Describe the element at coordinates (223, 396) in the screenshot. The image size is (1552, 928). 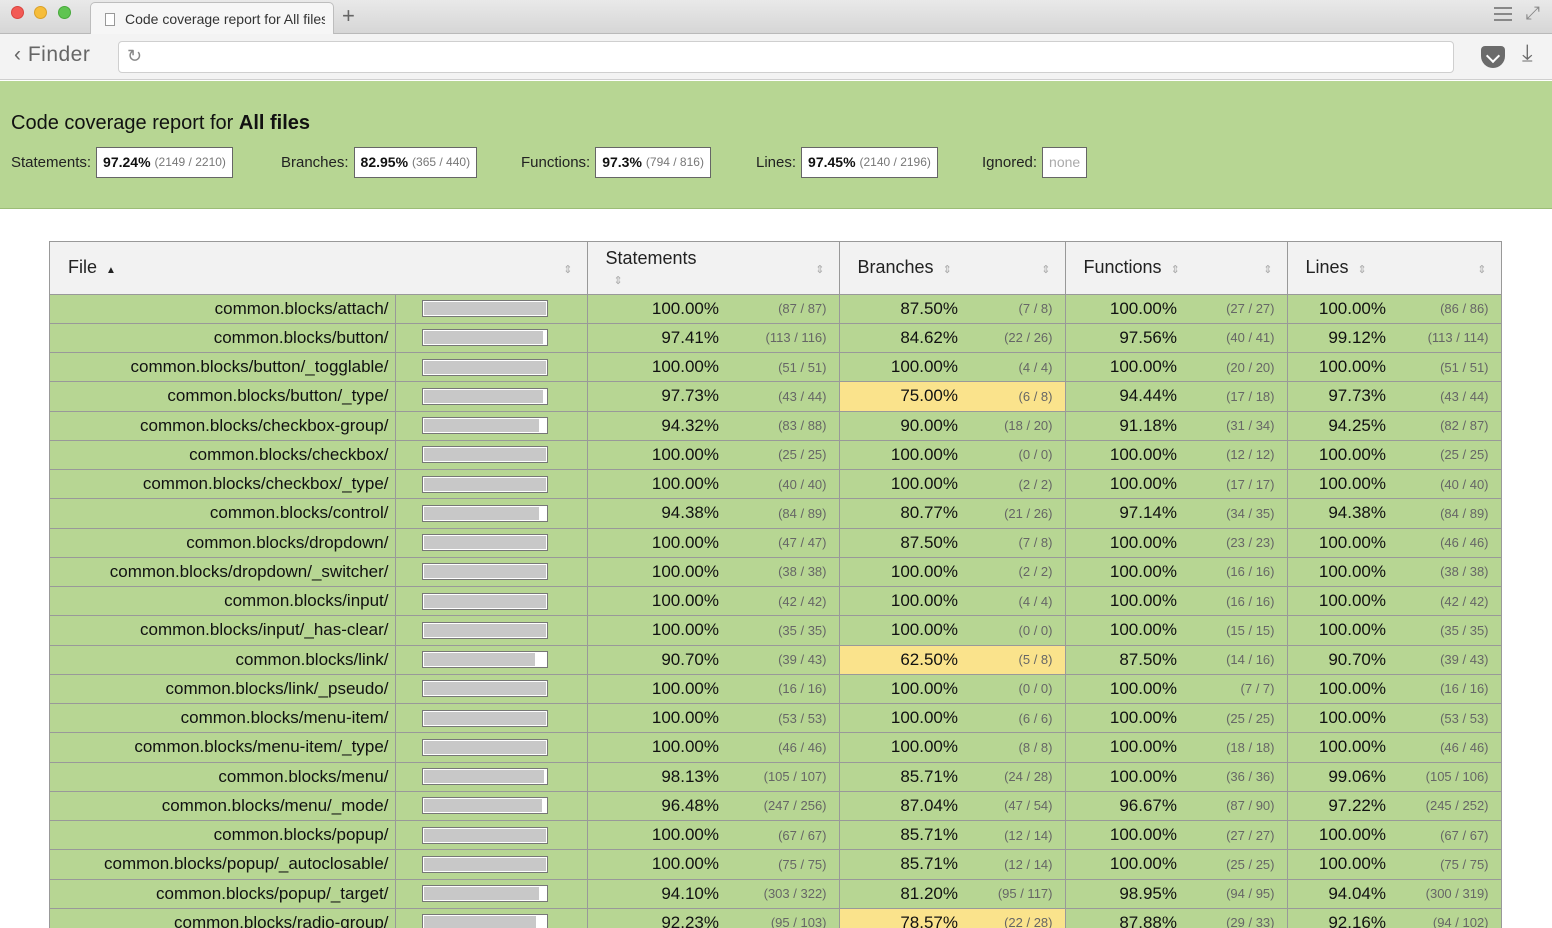
I see `file-link: common.blocks/button/_type/` at that location.